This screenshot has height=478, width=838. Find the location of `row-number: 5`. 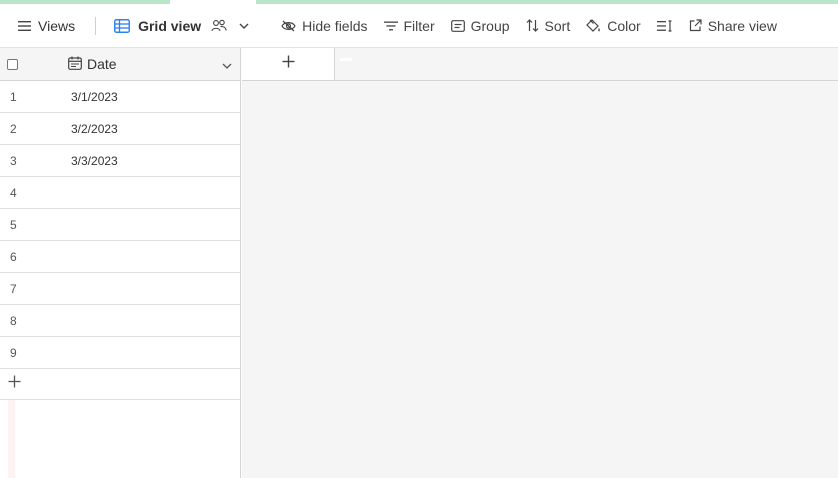

row-number: 5 is located at coordinates (13, 224).